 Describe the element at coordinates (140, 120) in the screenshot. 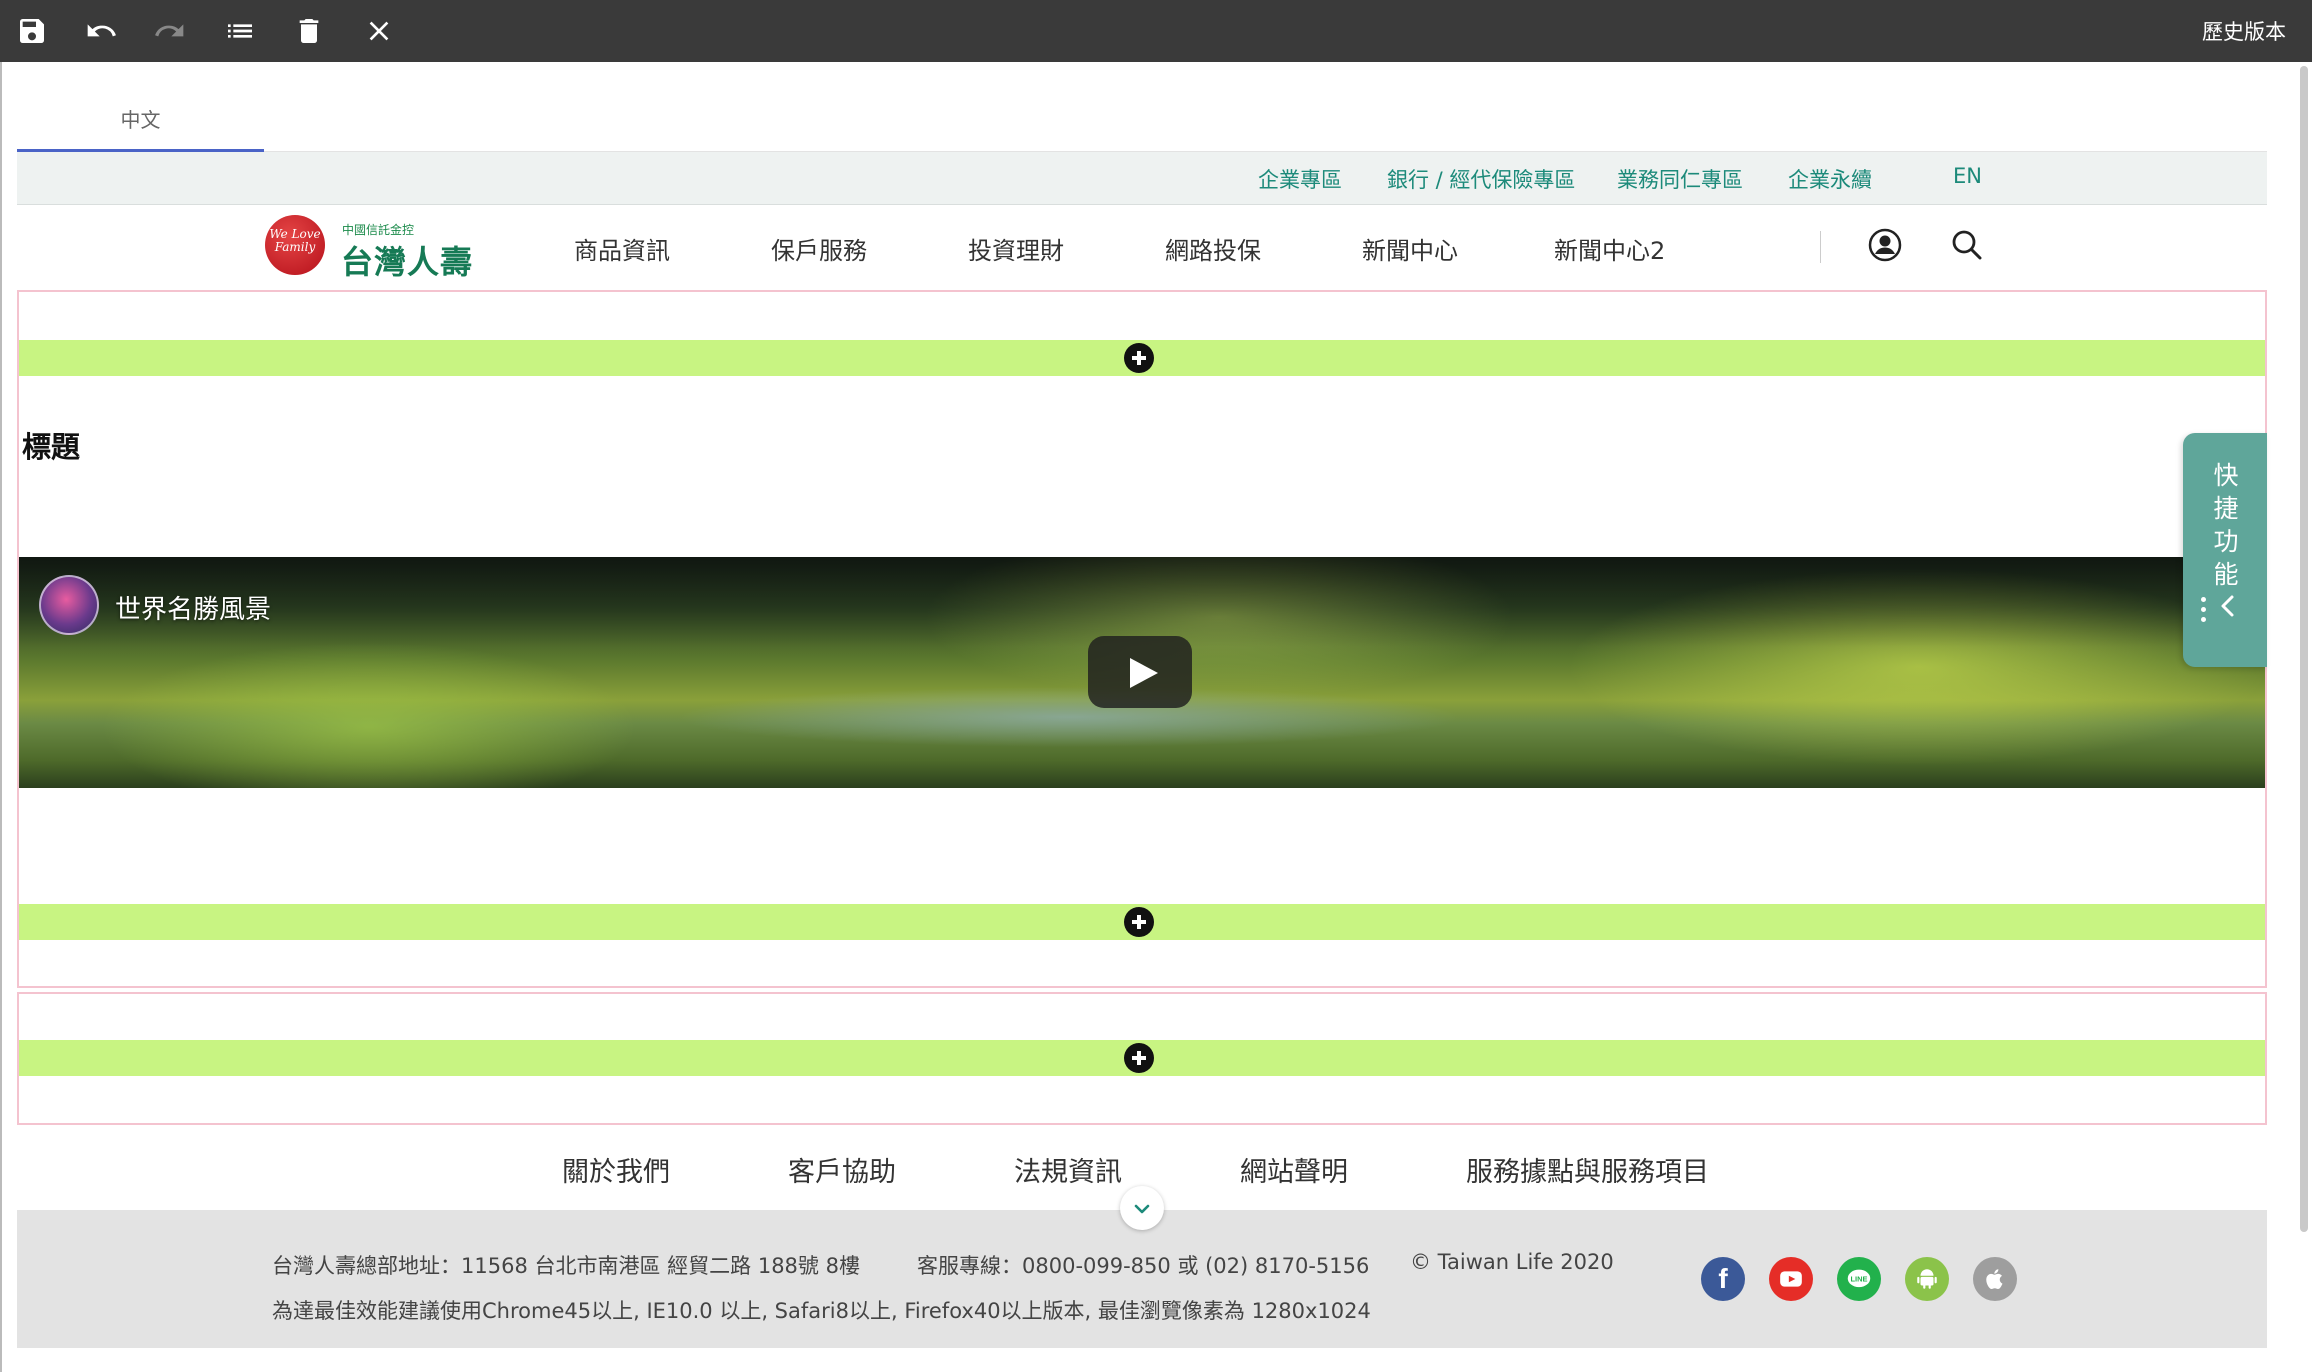

I see `tab-chinese: 中文` at that location.